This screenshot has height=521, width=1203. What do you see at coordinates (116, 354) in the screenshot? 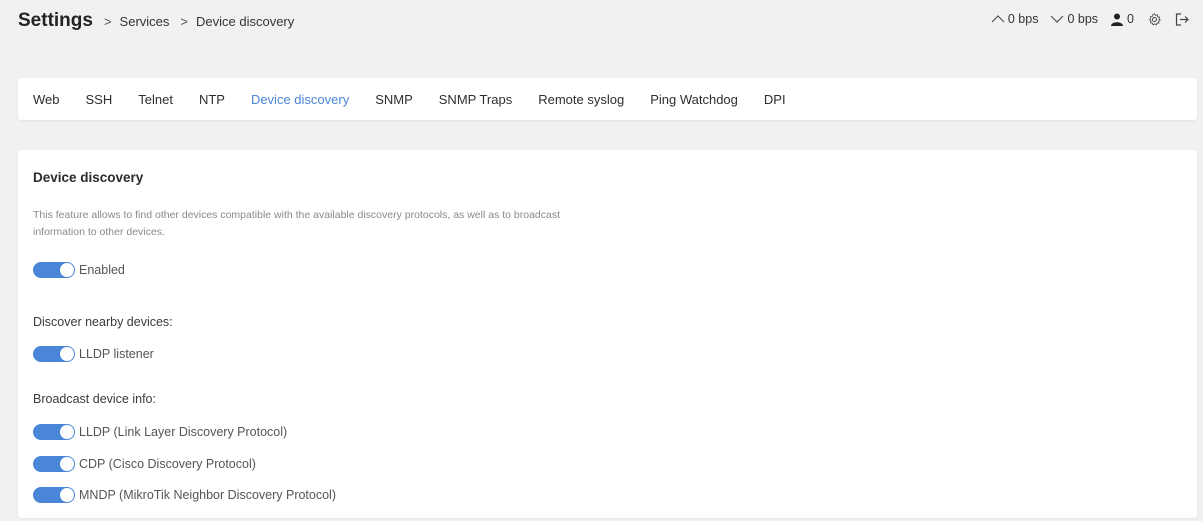
I see `lldp-listener-label: LLDP listener` at bounding box center [116, 354].